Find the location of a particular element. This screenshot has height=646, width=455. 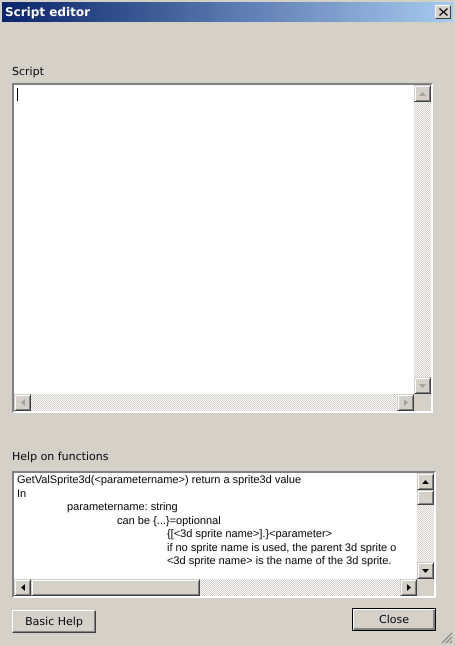

help-line: parametername: string is located at coordinates (122, 507).